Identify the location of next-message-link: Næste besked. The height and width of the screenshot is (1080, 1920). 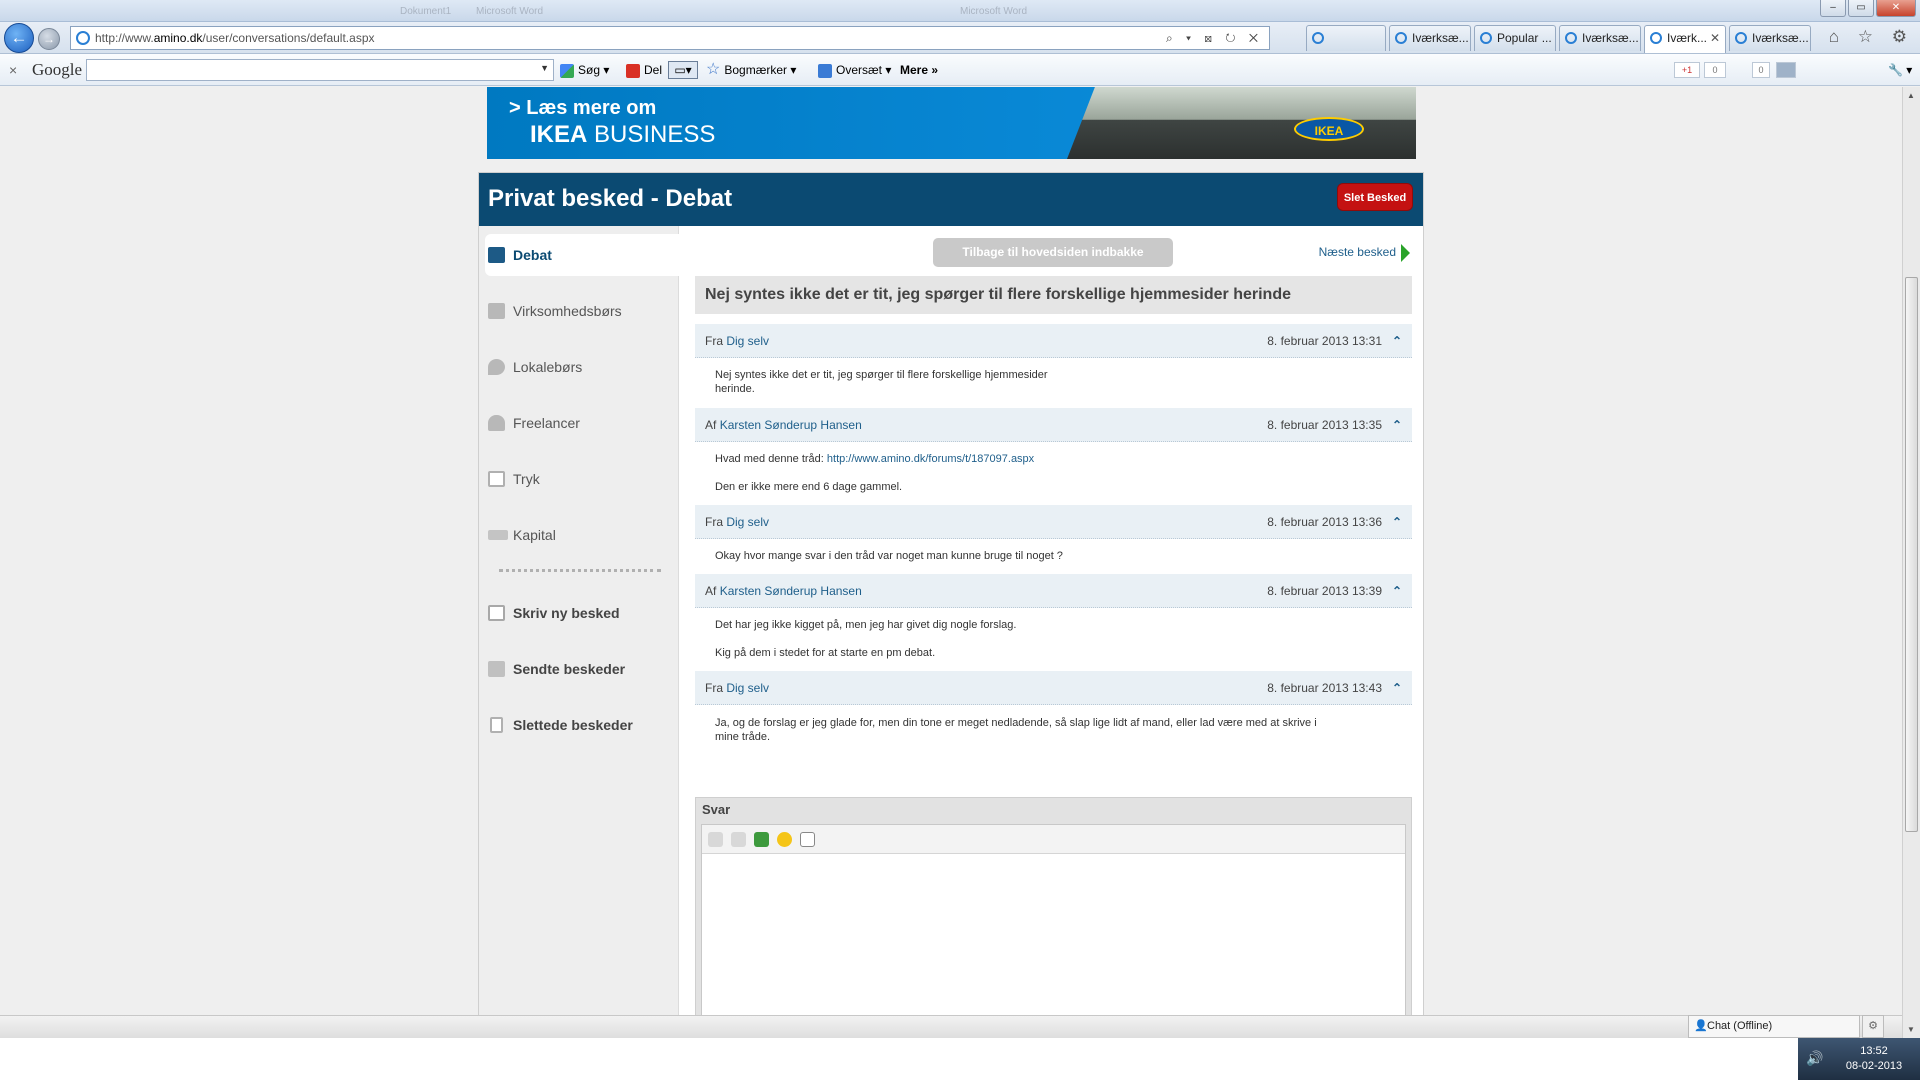
(1364, 253).